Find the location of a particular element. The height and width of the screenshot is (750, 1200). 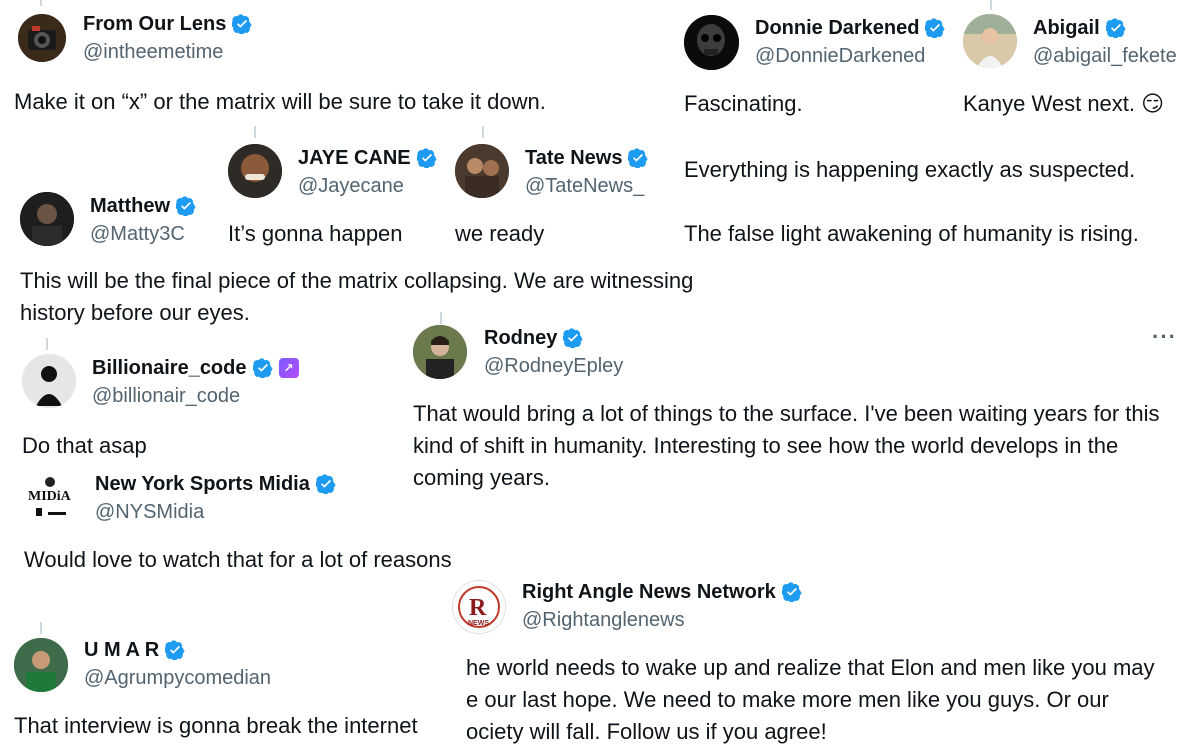

more-options-icon: ··· is located at coordinates (1164, 337).